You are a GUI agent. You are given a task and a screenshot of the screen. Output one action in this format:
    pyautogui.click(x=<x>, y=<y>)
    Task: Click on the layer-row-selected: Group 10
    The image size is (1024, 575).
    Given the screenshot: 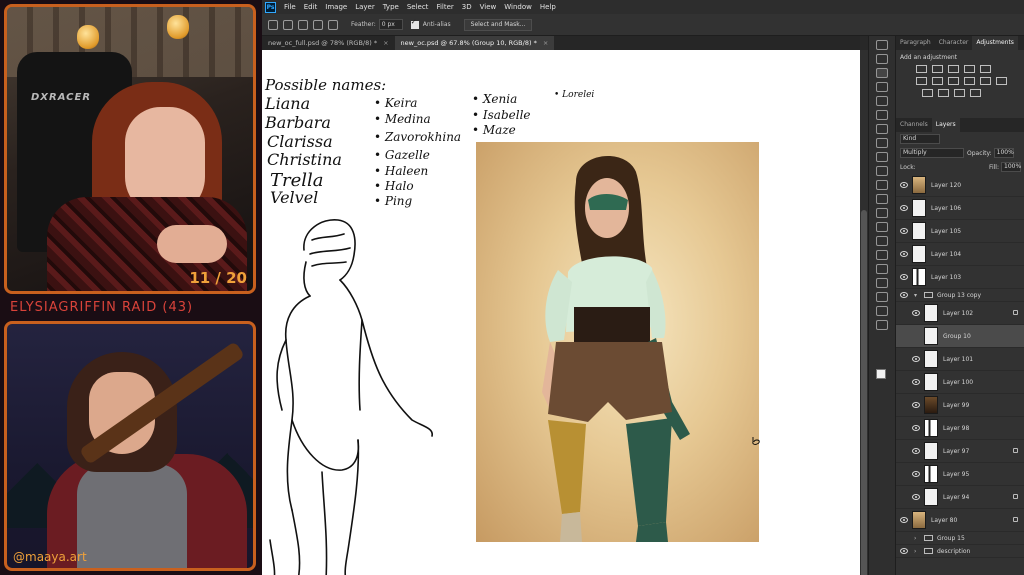 What is the action you would take?
    pyautogui.click(x=960, y=336)
    